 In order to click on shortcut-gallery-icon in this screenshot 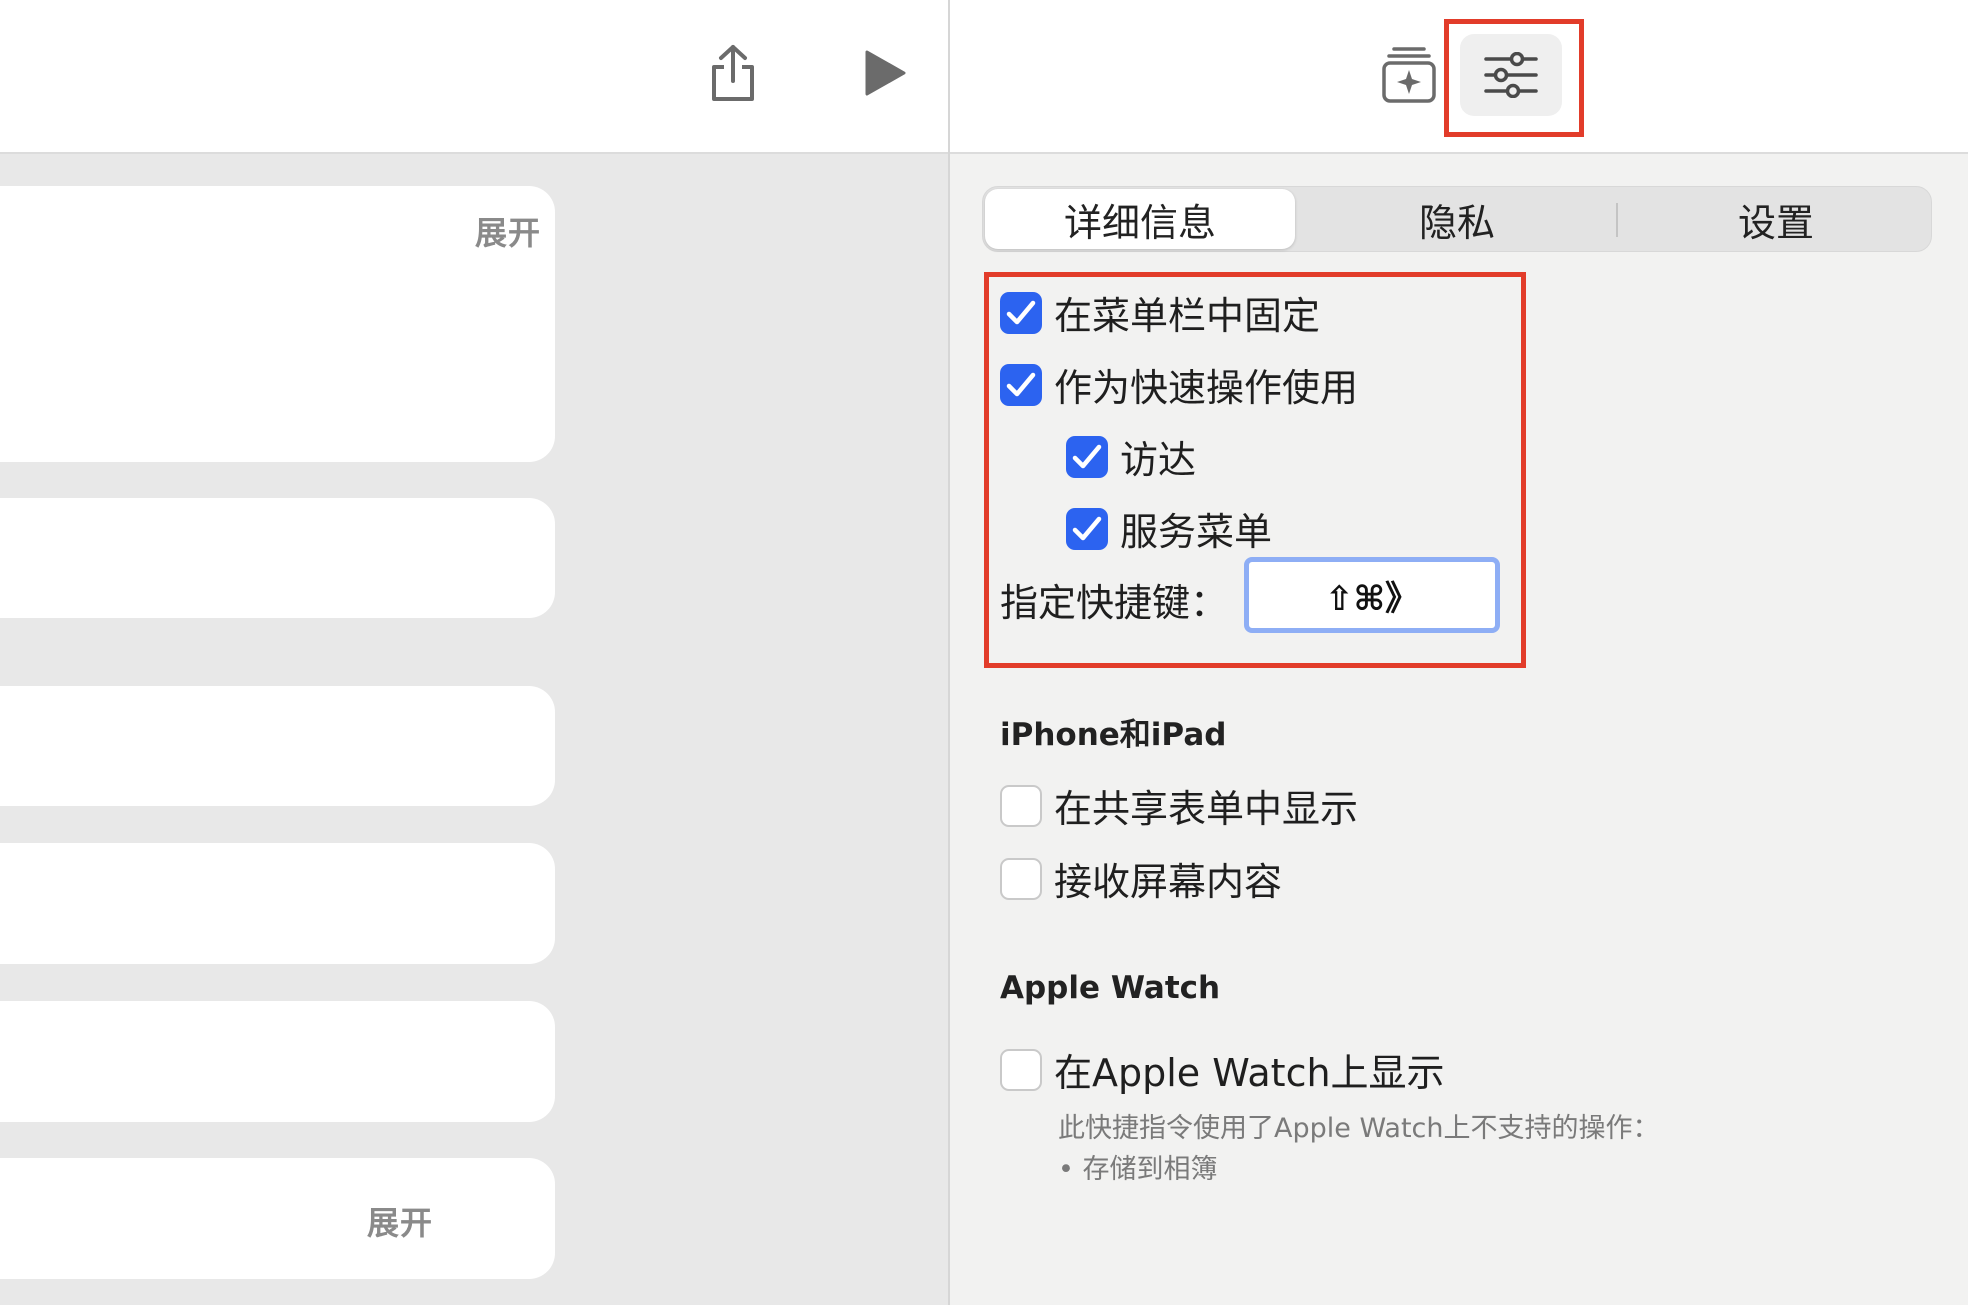, I will do `click(1409, 75)`.